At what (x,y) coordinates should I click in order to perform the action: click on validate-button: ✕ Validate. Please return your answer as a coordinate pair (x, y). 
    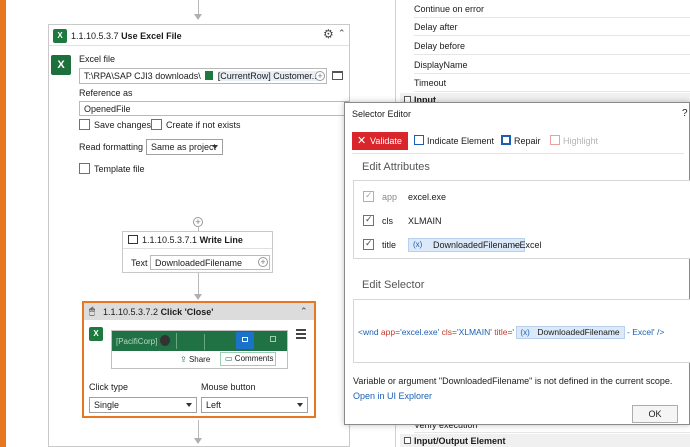
    Looking at the image, I should click on (380, 141).